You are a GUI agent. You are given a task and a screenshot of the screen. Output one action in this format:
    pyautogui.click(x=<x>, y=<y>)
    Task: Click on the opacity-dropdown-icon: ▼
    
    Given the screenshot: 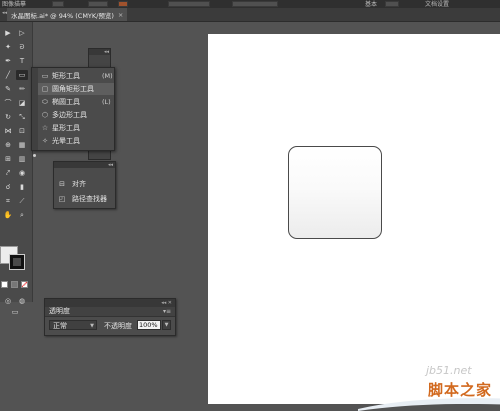 What is the action you would take?
    pyautogui.click(x=166, y=325)
    